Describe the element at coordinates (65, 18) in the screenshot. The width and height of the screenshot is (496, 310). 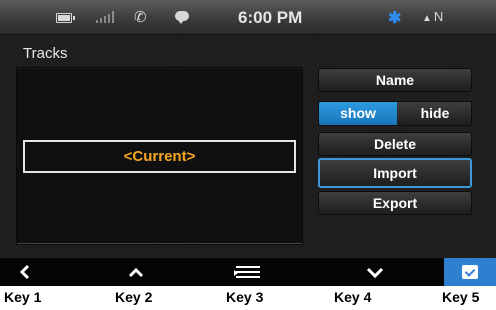
I see `battery-icon` at that location.